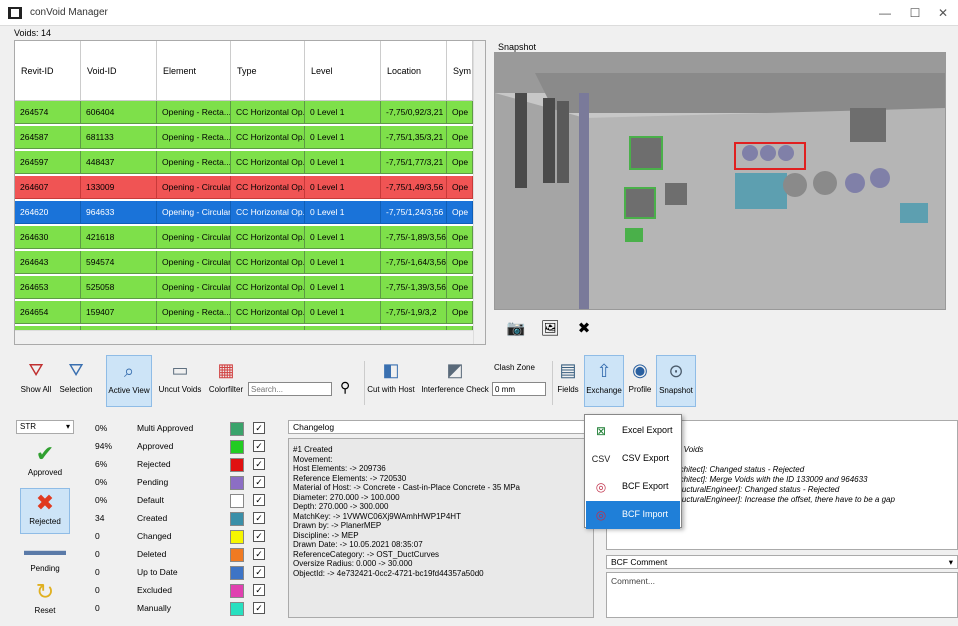 The image size is (958, 626). I want to click on reset-button: ↻ Reset, so click(45, 601).